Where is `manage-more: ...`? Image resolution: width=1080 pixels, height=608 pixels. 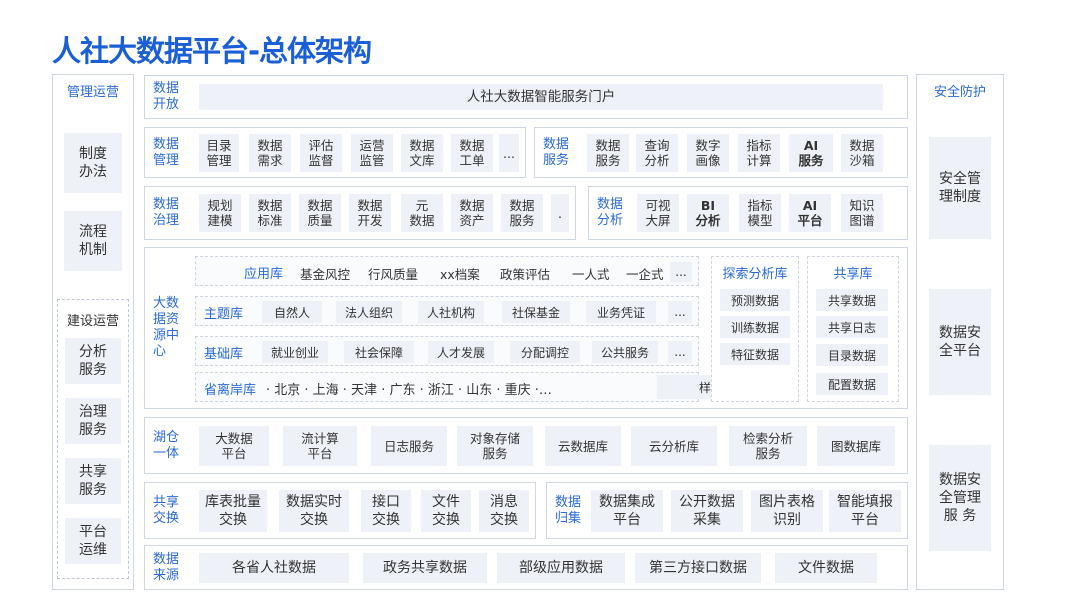 manage-more: ... is located at coordinates (509, 153).